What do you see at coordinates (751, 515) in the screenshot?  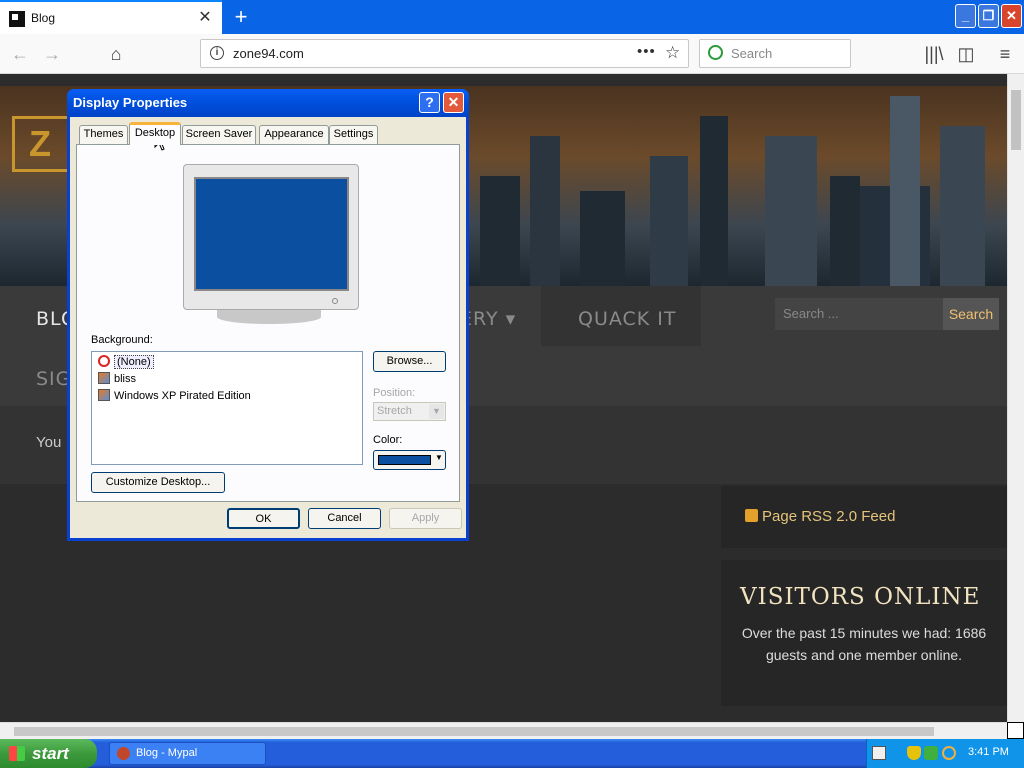 I see `rss-icon` at bounding box center [751, 515].